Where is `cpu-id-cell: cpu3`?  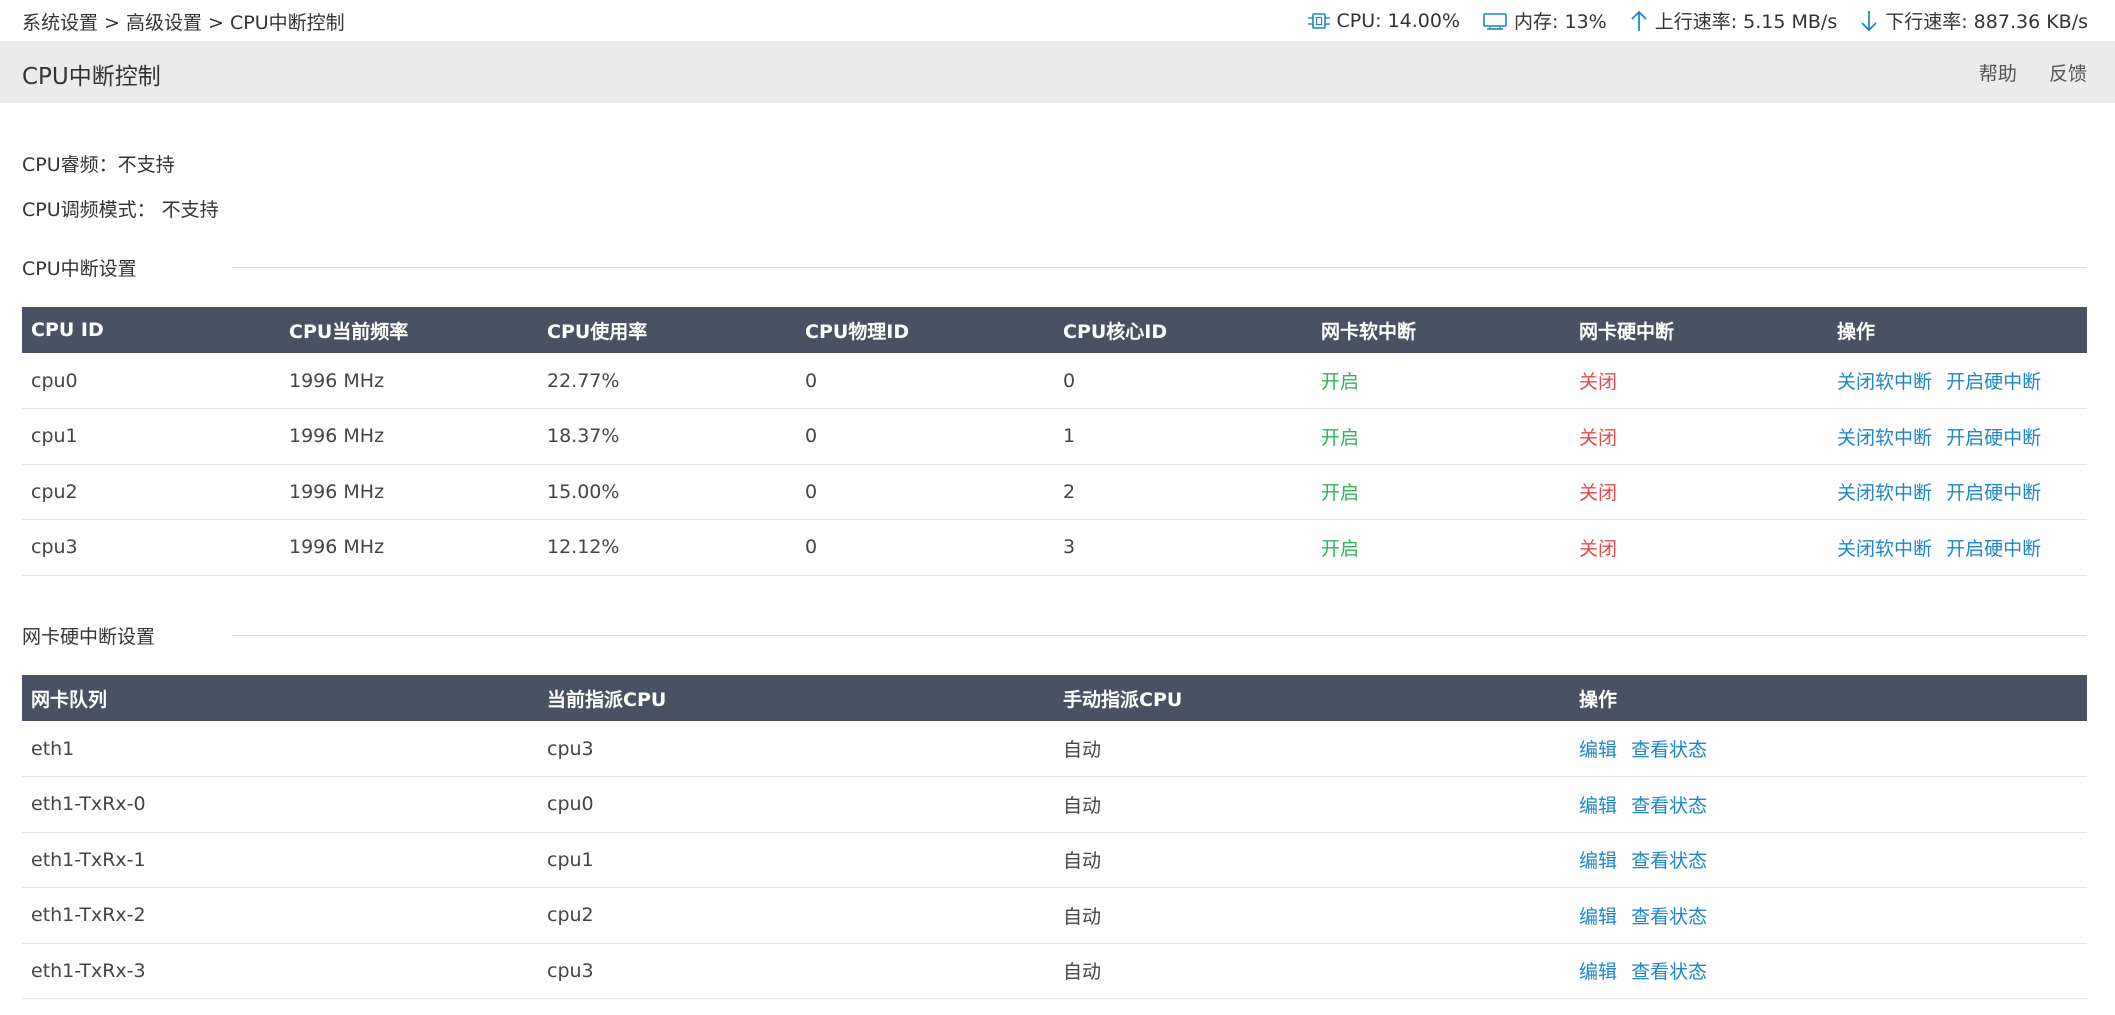
cpu-id-cell: cpu3 is located at coordinates (54, 547).